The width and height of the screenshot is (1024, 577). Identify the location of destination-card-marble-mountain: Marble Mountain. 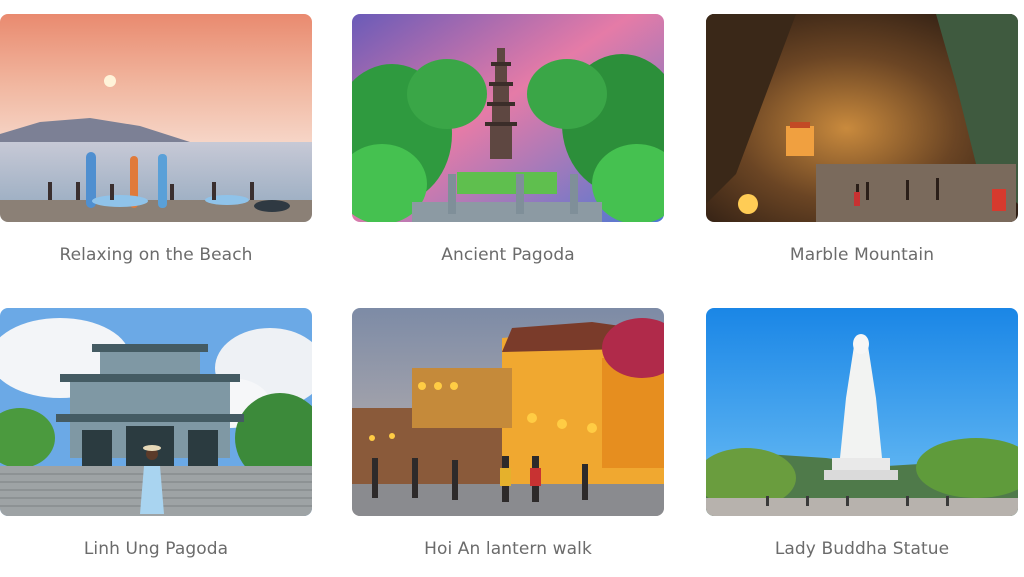
(862, 140).